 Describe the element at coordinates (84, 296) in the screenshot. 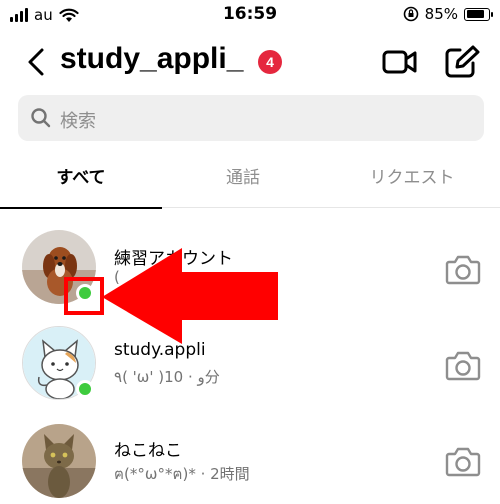

I see `highlight-box` at that location.